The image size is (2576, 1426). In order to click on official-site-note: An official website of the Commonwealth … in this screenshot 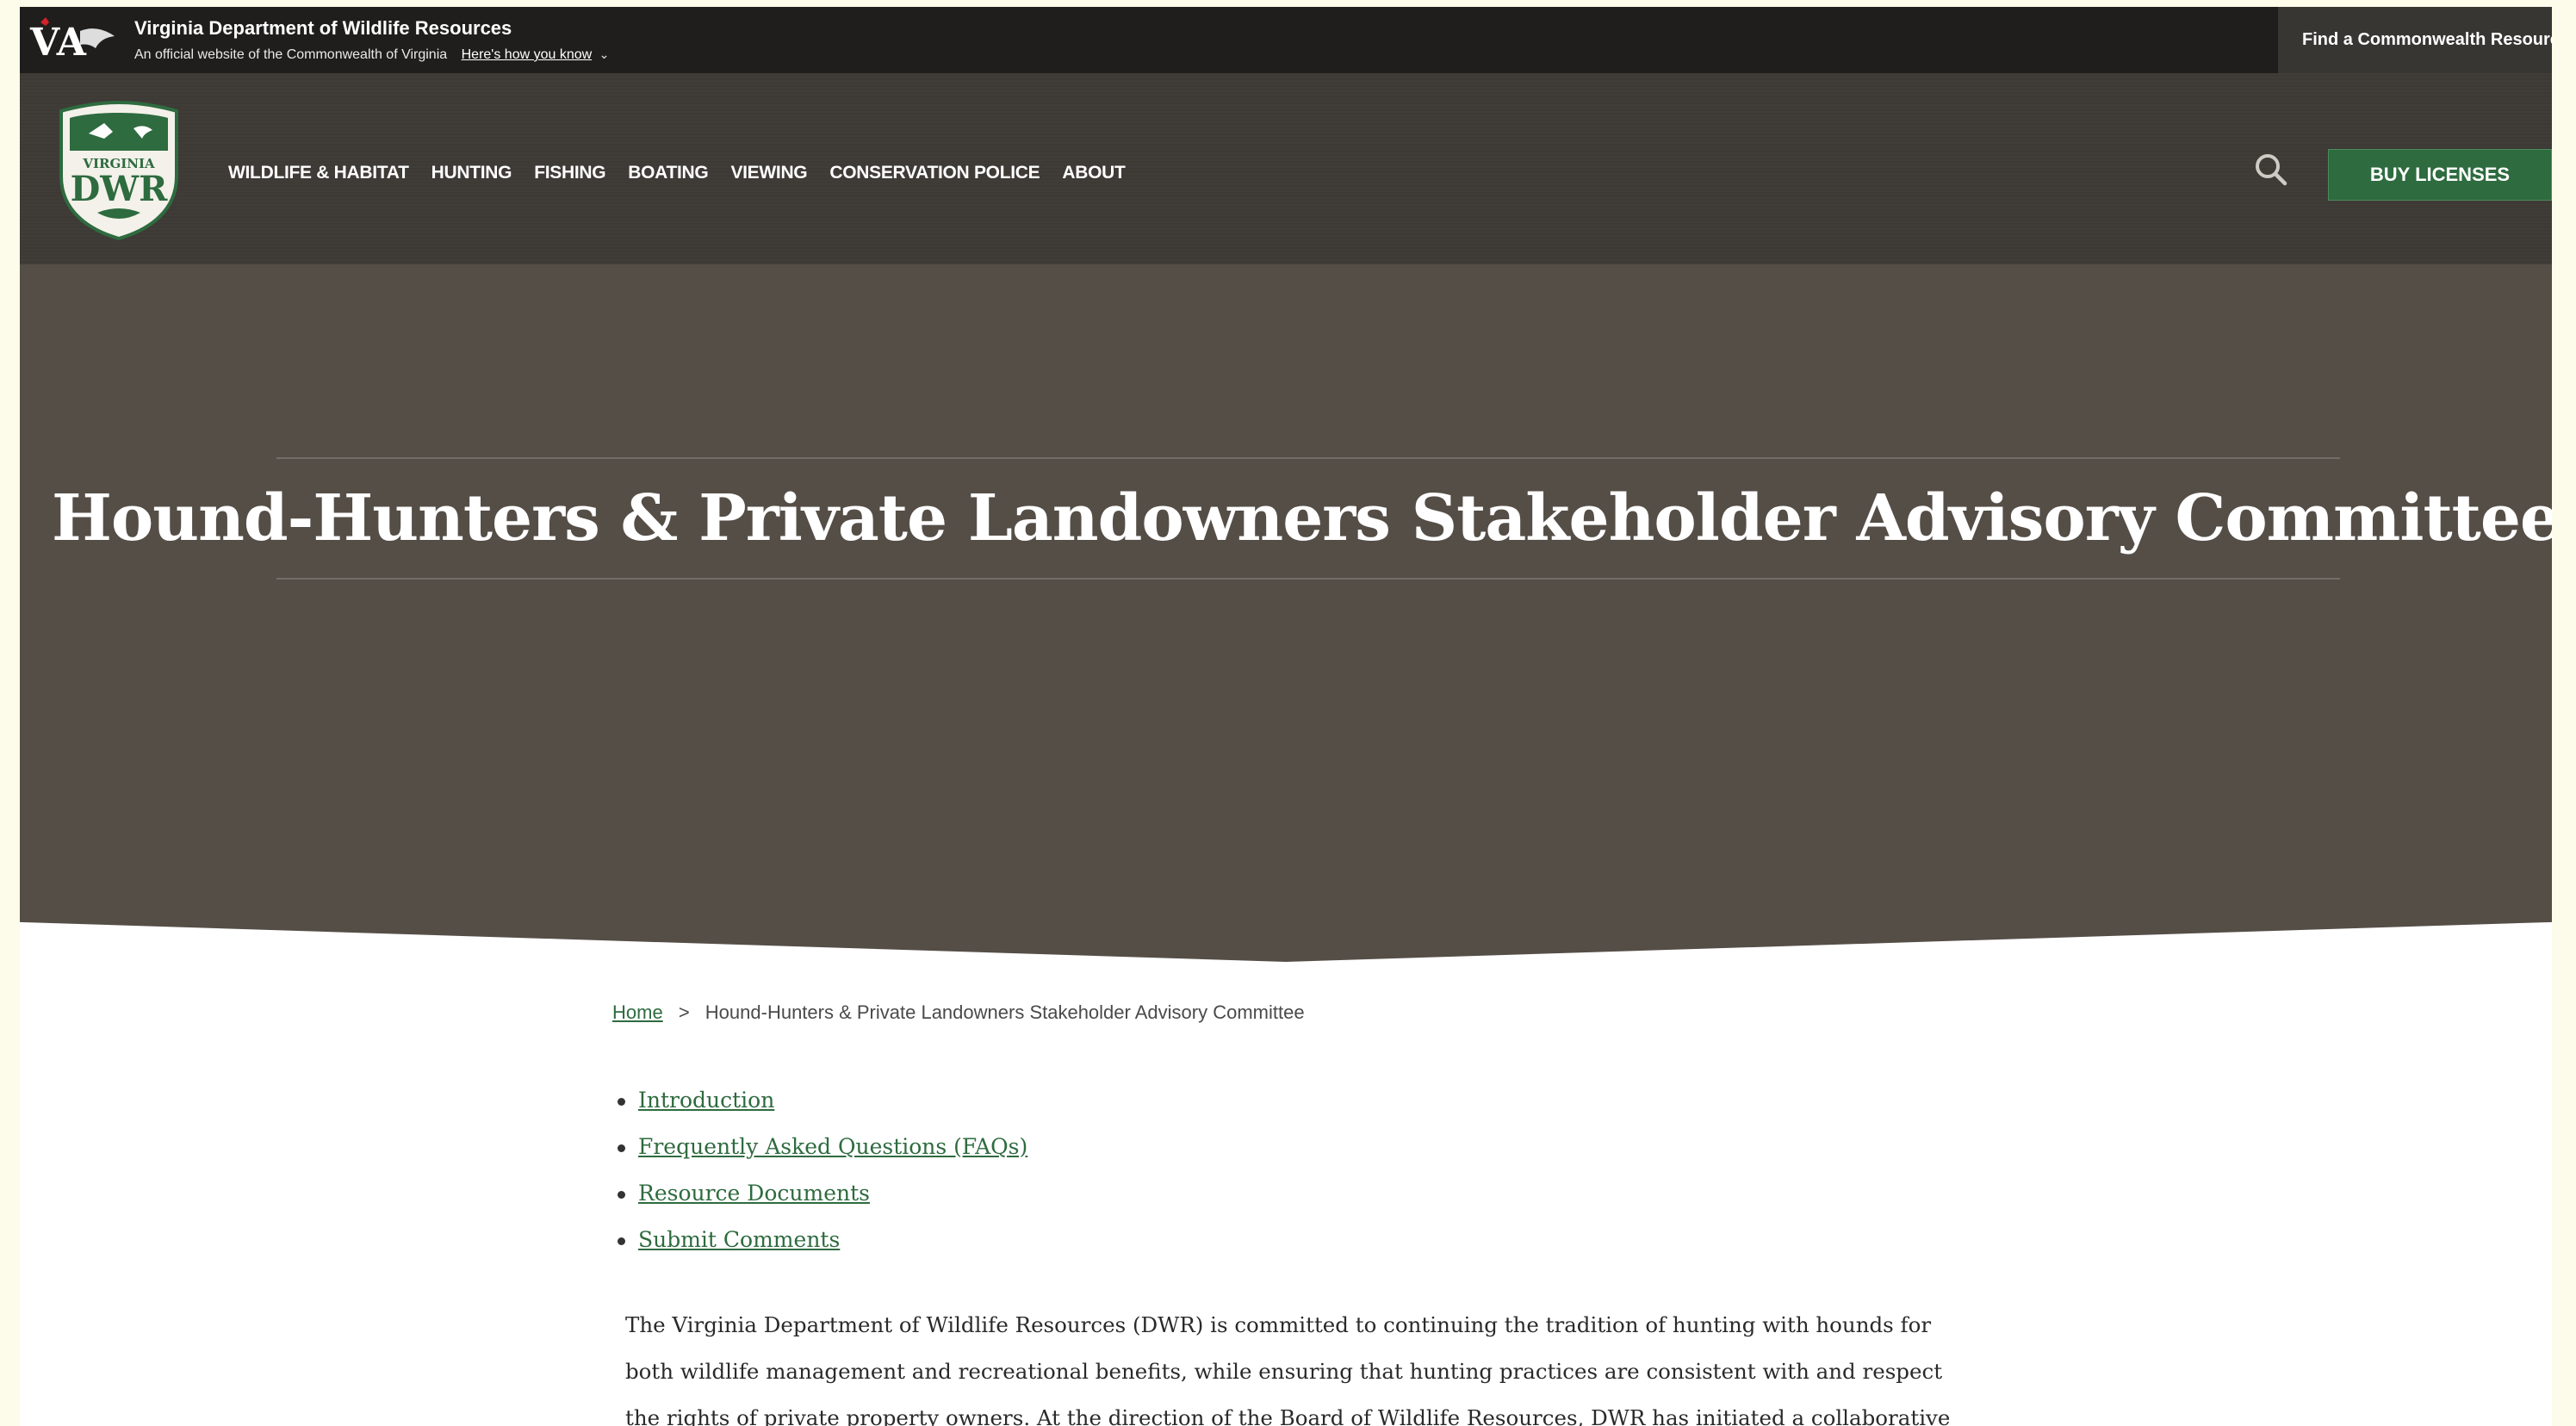, I will do `click(371, 55)`.